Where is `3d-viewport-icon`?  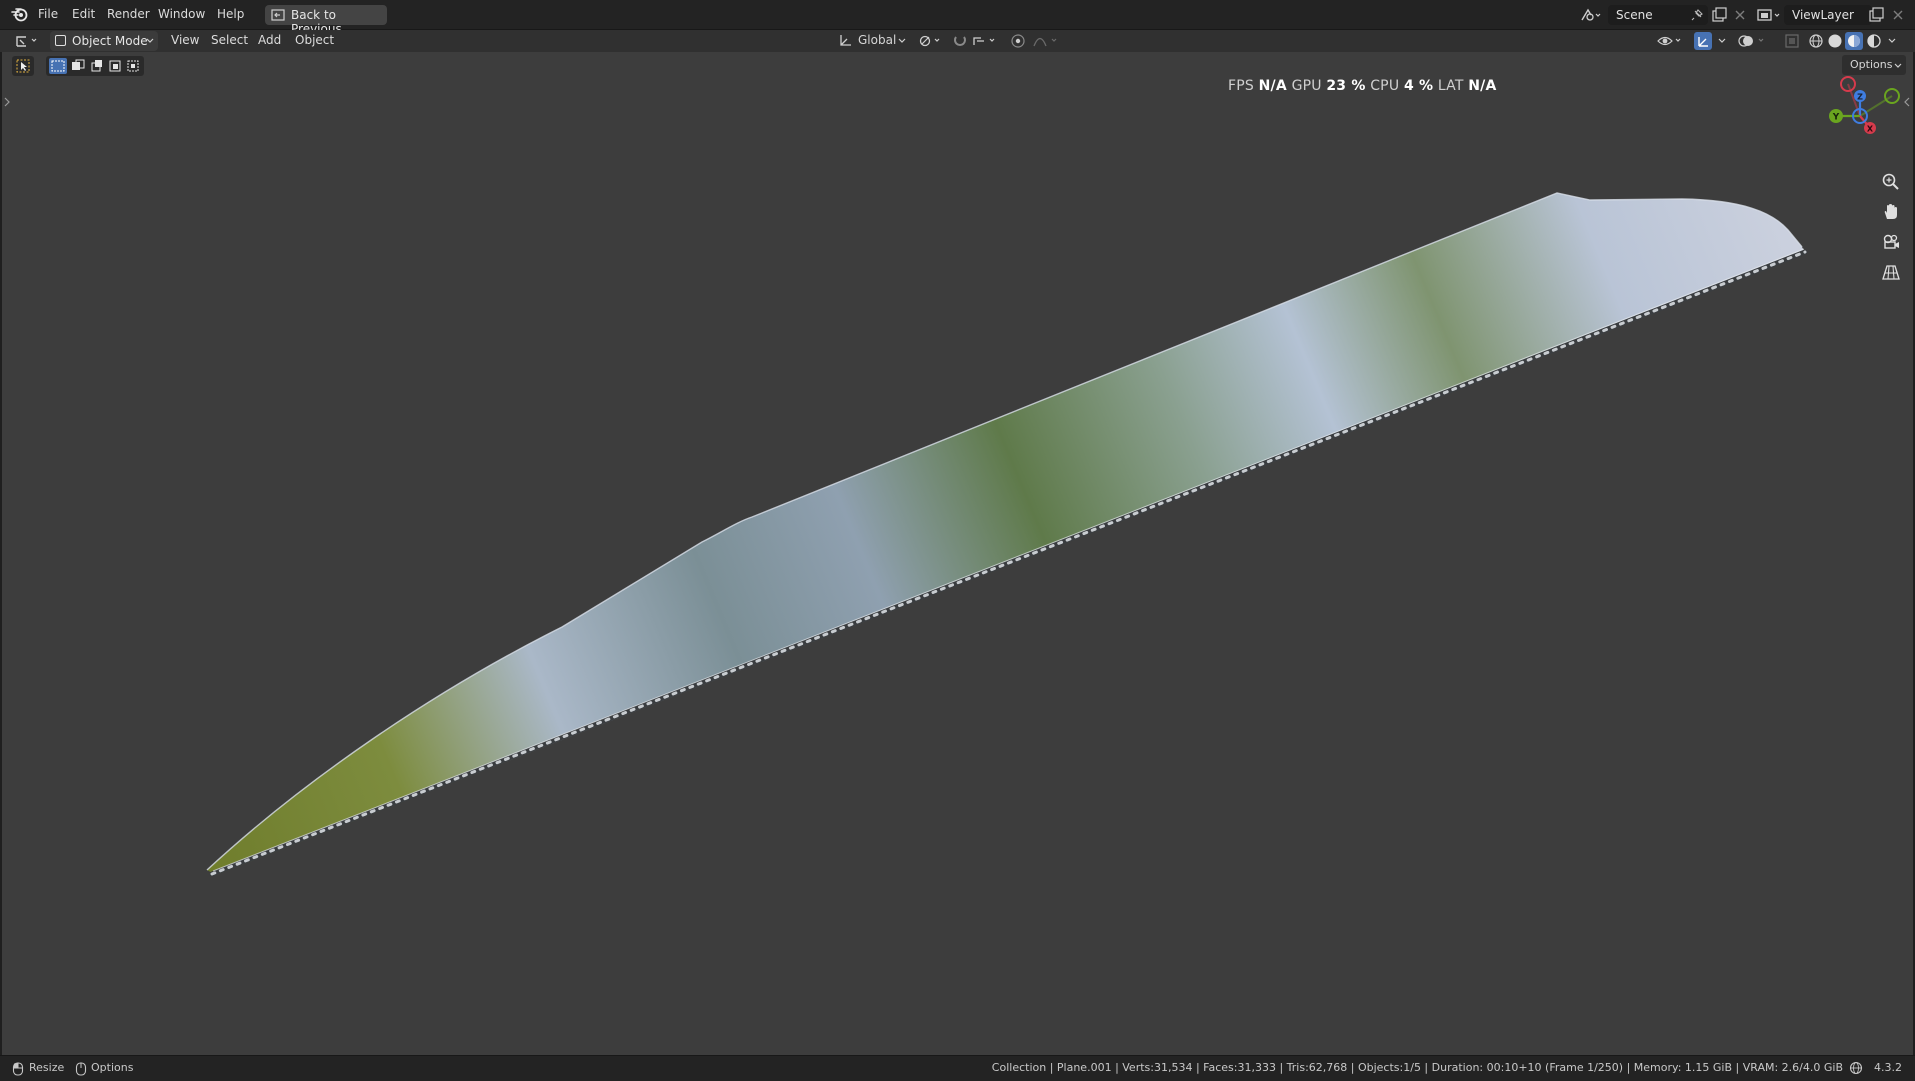
3d-viewport-icon is located at coordinates (28, 41).